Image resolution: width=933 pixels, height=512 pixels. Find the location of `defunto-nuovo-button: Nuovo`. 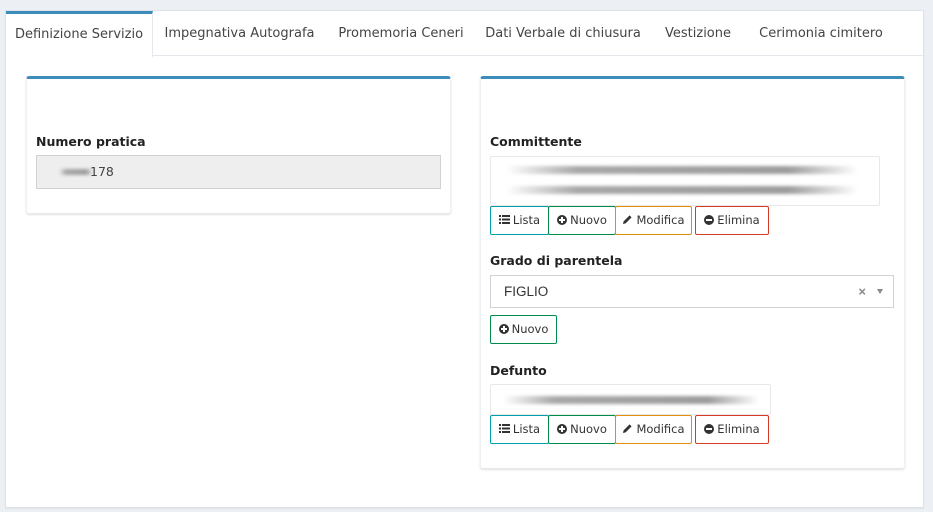

defunto-nuovo-button: Nuovo is located at coordinates (582, 429).